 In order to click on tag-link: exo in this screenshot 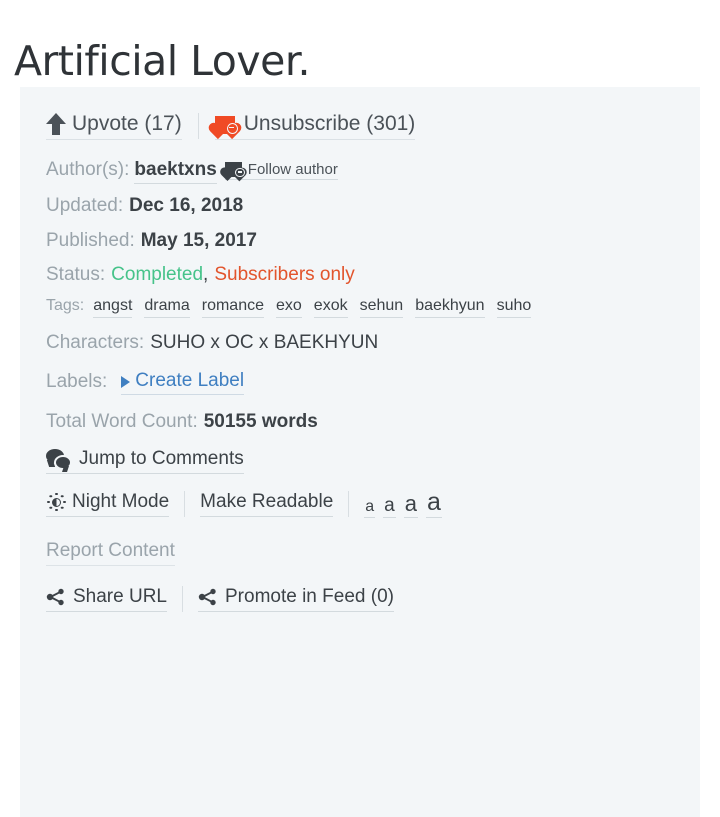, I will do `click(289, 307)`.